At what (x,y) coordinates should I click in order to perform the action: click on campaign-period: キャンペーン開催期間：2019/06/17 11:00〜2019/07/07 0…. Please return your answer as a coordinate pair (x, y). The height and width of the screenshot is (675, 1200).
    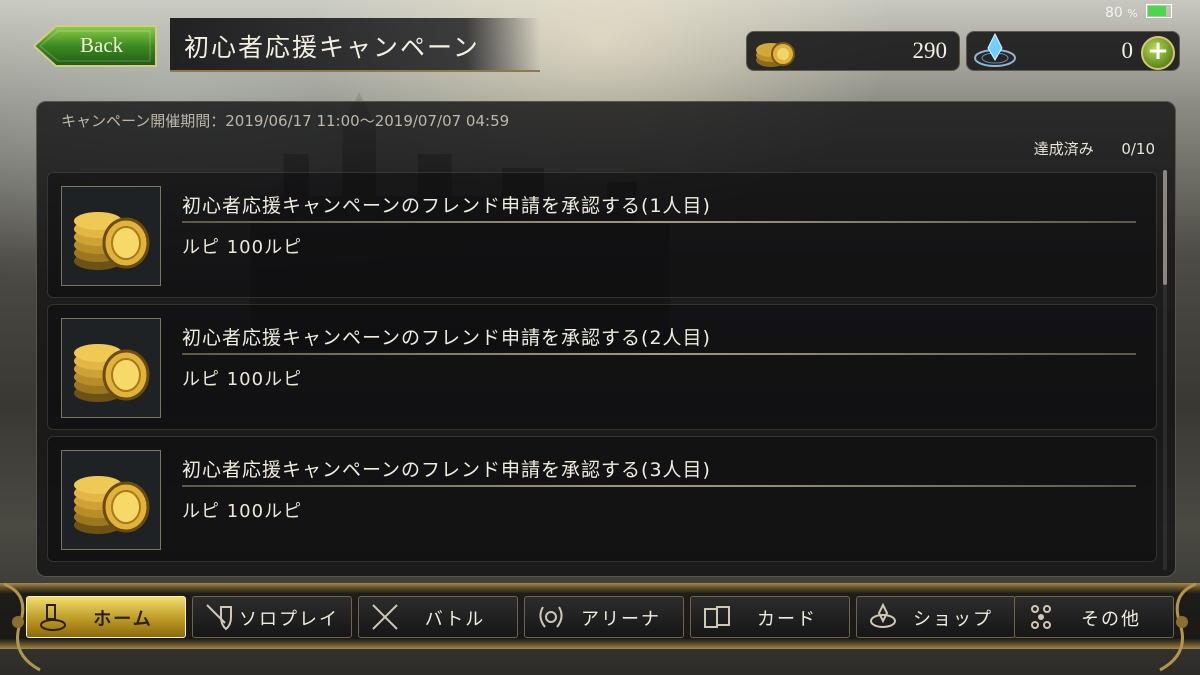
    Looking at the image, I should click on (285, 121).